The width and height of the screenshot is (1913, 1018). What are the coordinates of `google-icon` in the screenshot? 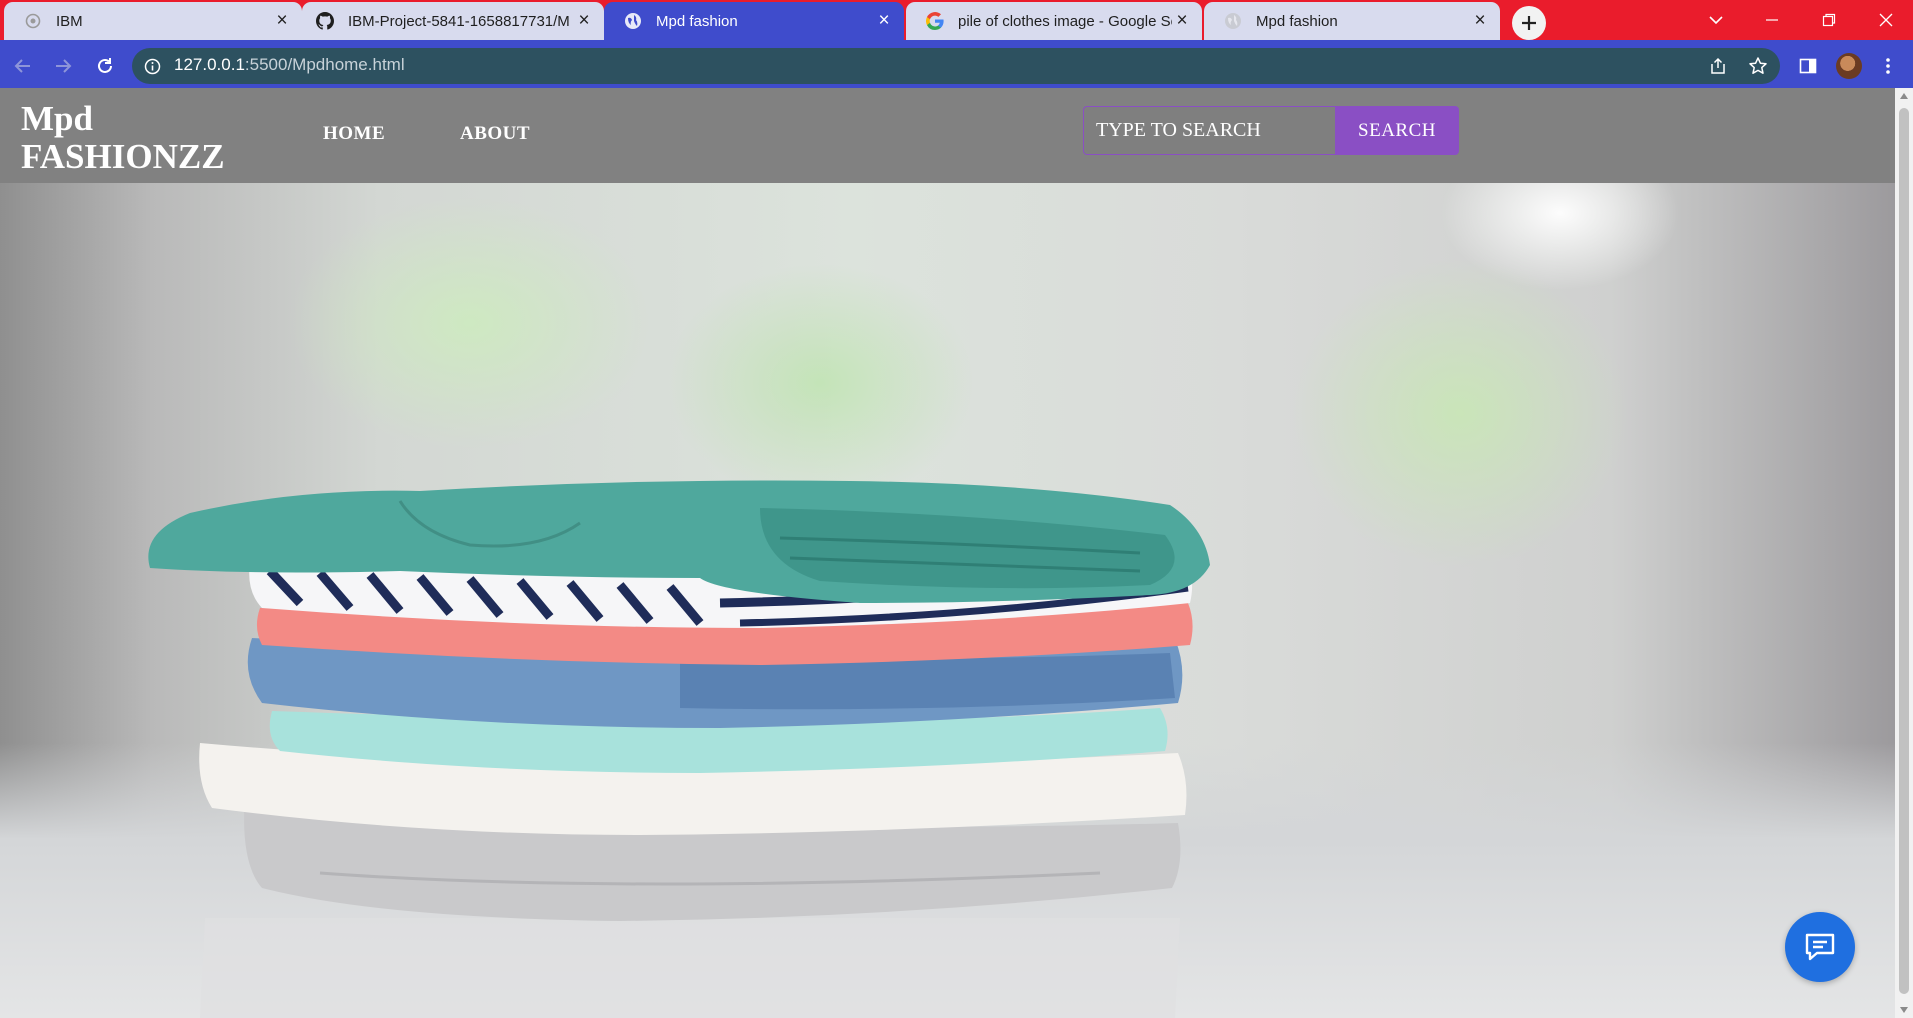 It's located at (935, 21).